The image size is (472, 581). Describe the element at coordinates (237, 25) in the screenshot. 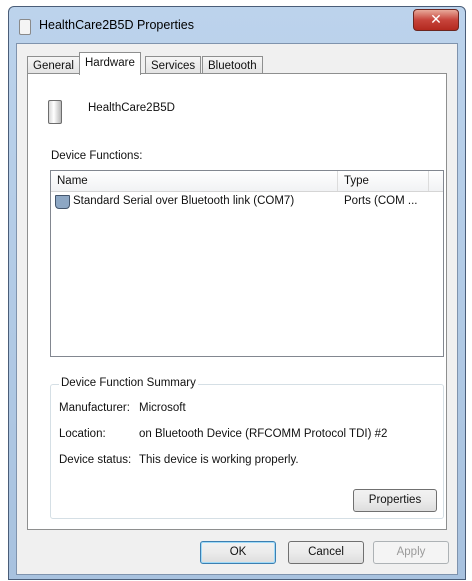

I see `title-bar: HealthCare2B5D Properties ✕` at that location.